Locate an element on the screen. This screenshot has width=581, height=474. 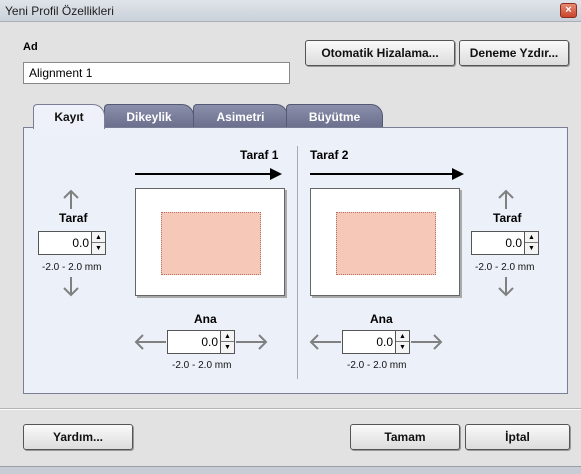
side1-direction-line is located at coordinates (204, 174).